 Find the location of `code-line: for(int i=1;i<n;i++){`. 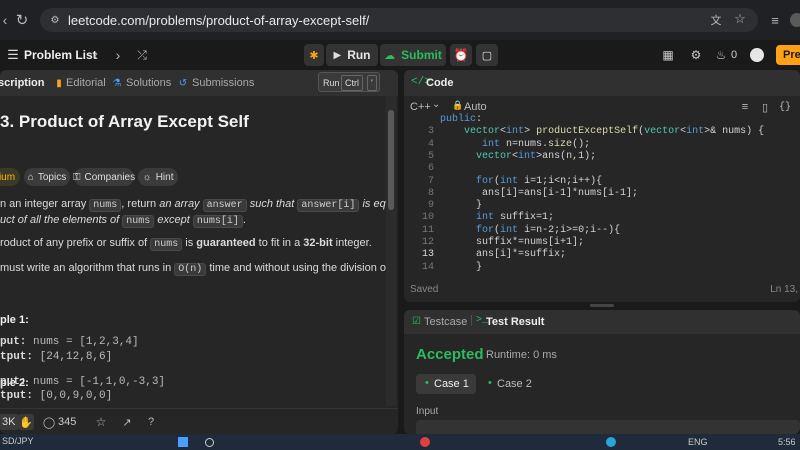

code-line: for(int i=1;i<n;i++){ is located at coordinates (521, 181).